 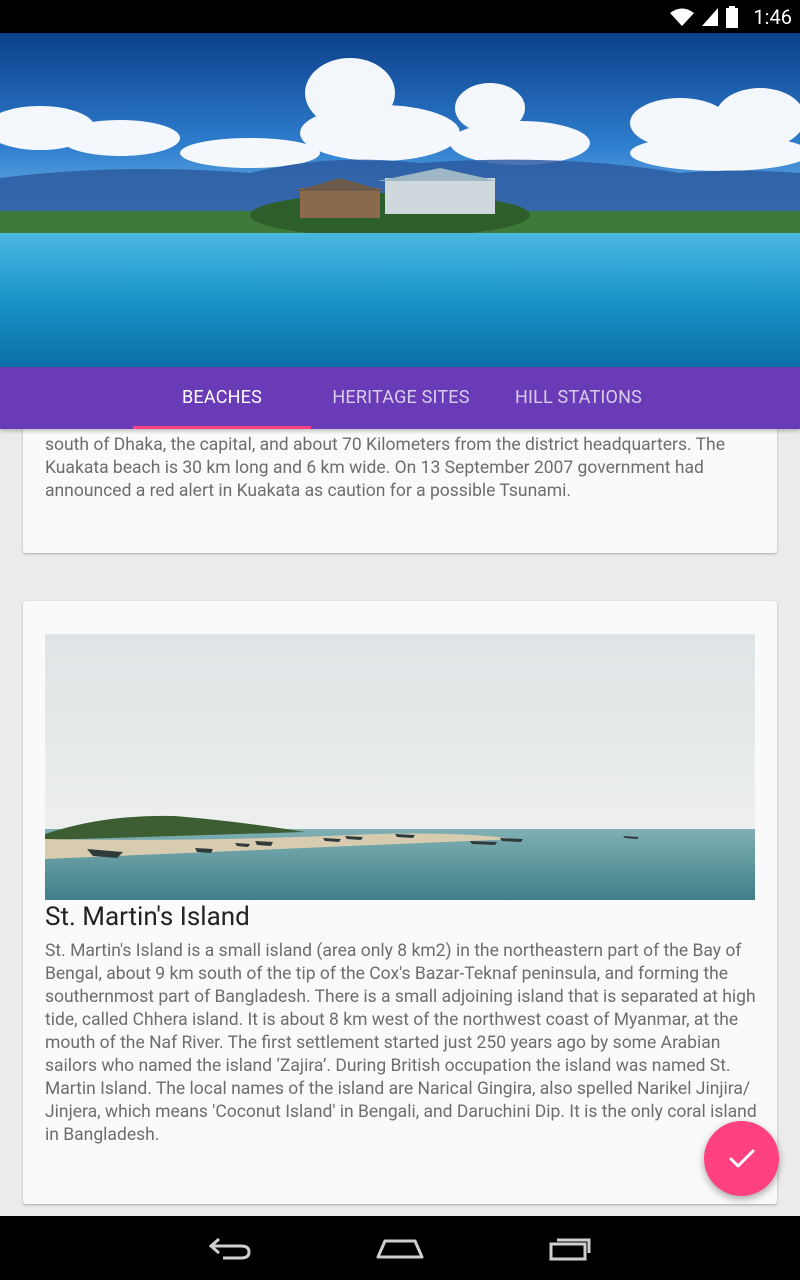 I want to click on cell-signal-icon, so click(x=710, y=17).